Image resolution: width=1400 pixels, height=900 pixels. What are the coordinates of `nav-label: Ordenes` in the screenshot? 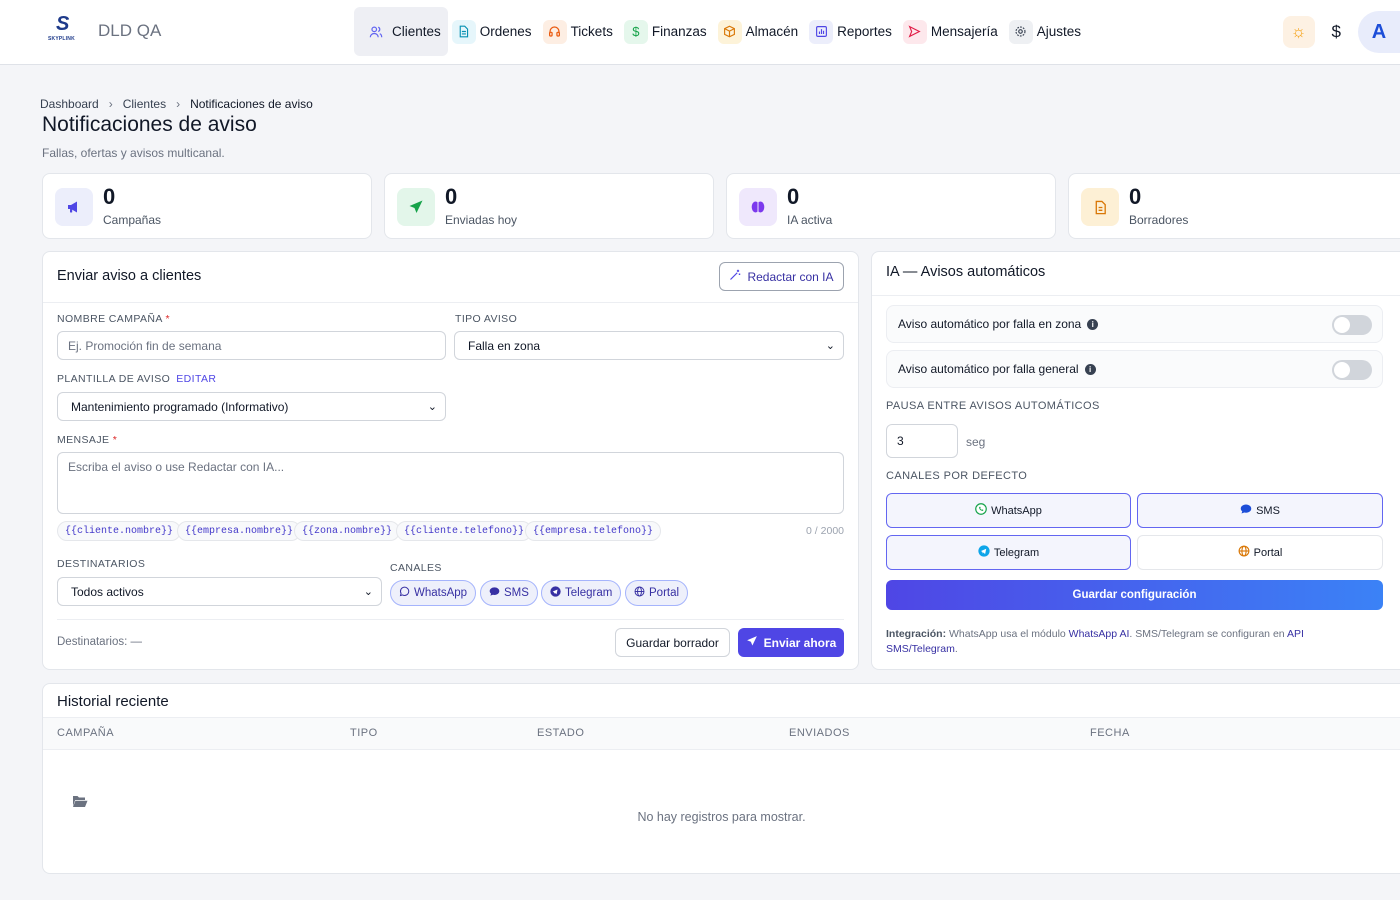 It's located at (505, 31).